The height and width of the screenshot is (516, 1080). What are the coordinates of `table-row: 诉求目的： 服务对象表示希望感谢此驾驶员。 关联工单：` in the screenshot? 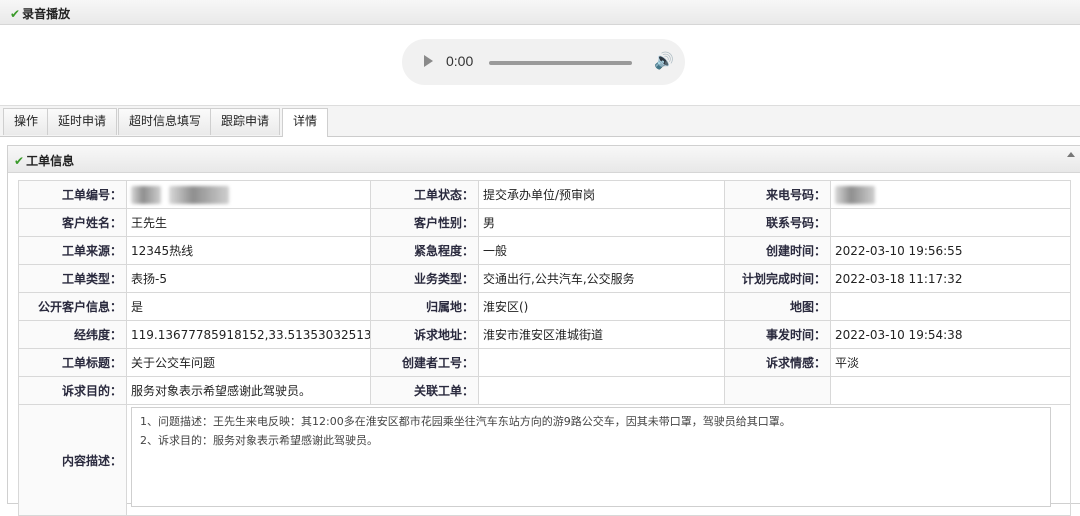 It's located at (544, 390).